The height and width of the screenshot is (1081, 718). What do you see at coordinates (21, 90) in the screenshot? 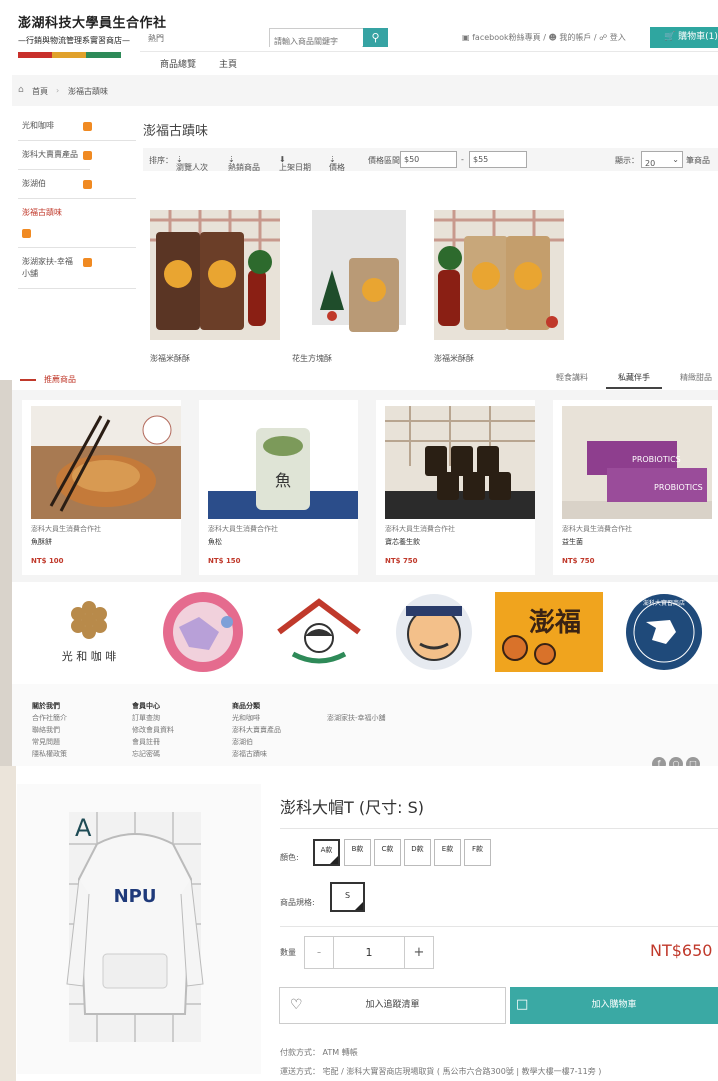
I see `home-icon: ⌂` at bounding box center [21, 90].